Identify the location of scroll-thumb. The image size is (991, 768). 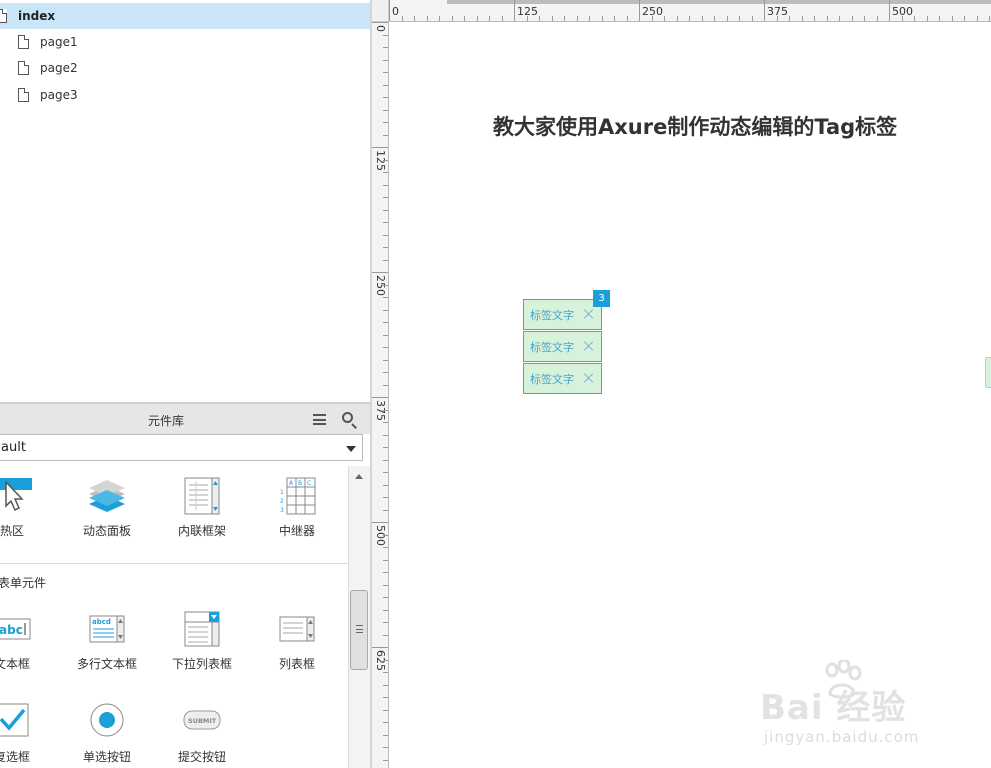
(359, 630).